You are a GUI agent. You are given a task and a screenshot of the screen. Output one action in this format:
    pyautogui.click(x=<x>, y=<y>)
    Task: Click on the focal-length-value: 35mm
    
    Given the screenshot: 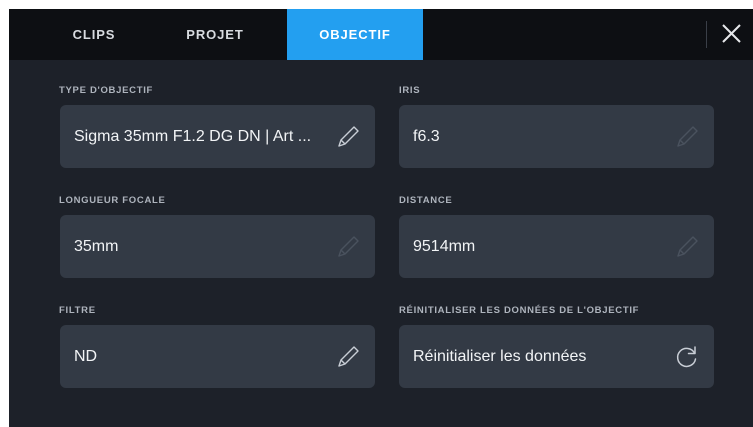 What is the action you would take?
    pyautogui.click(x=96, y=246)
    